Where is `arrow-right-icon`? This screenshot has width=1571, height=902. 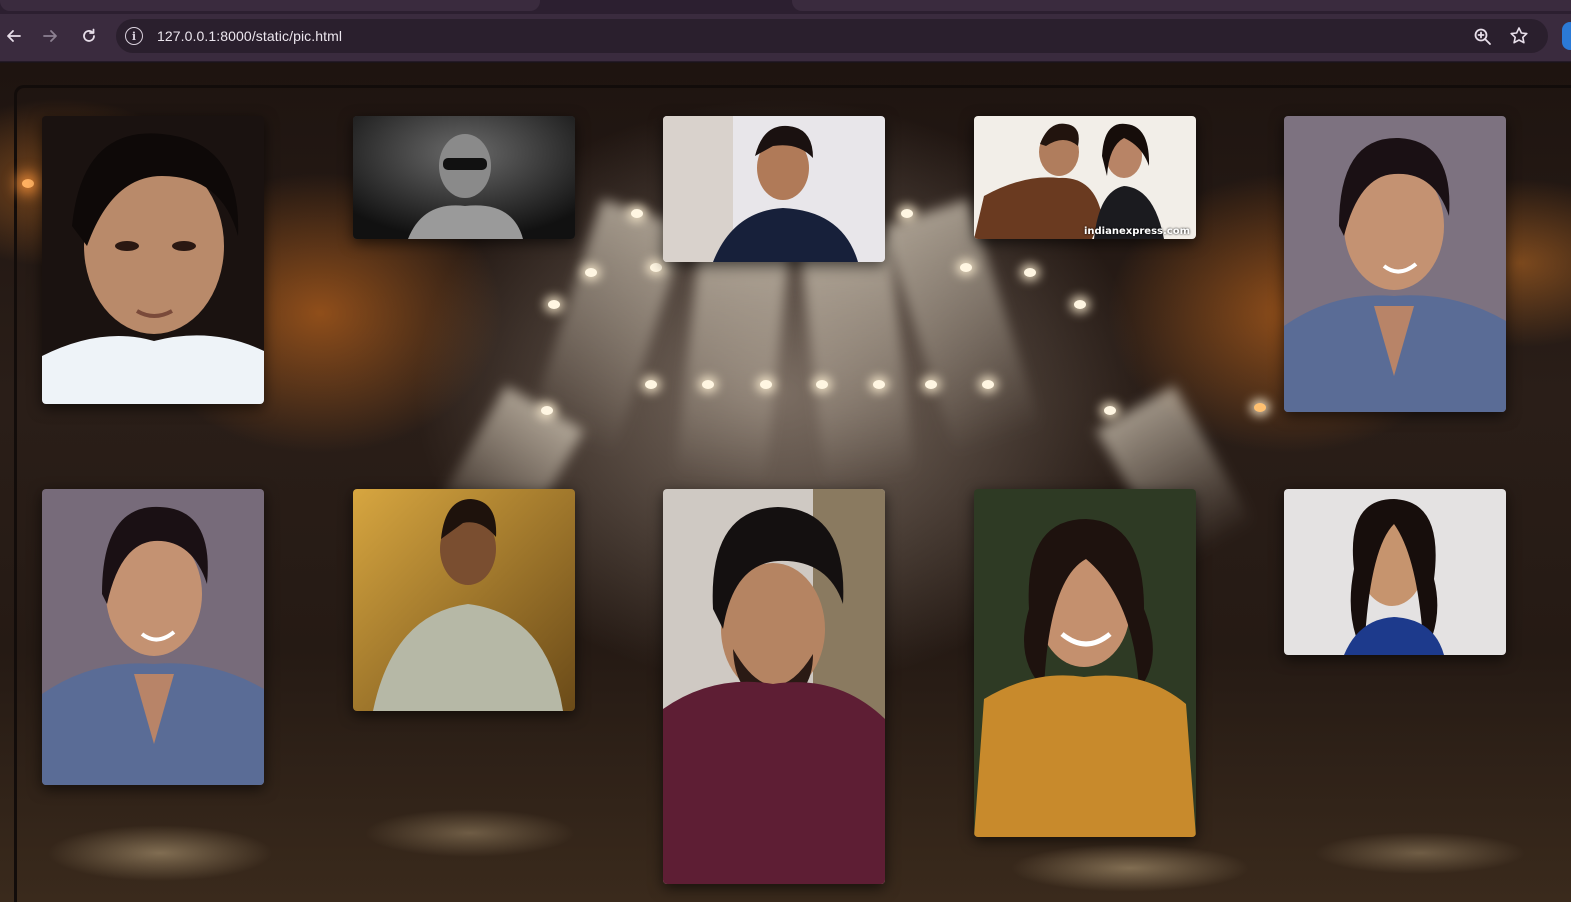
arrow-right-icon is located at coordinates (50, 36).